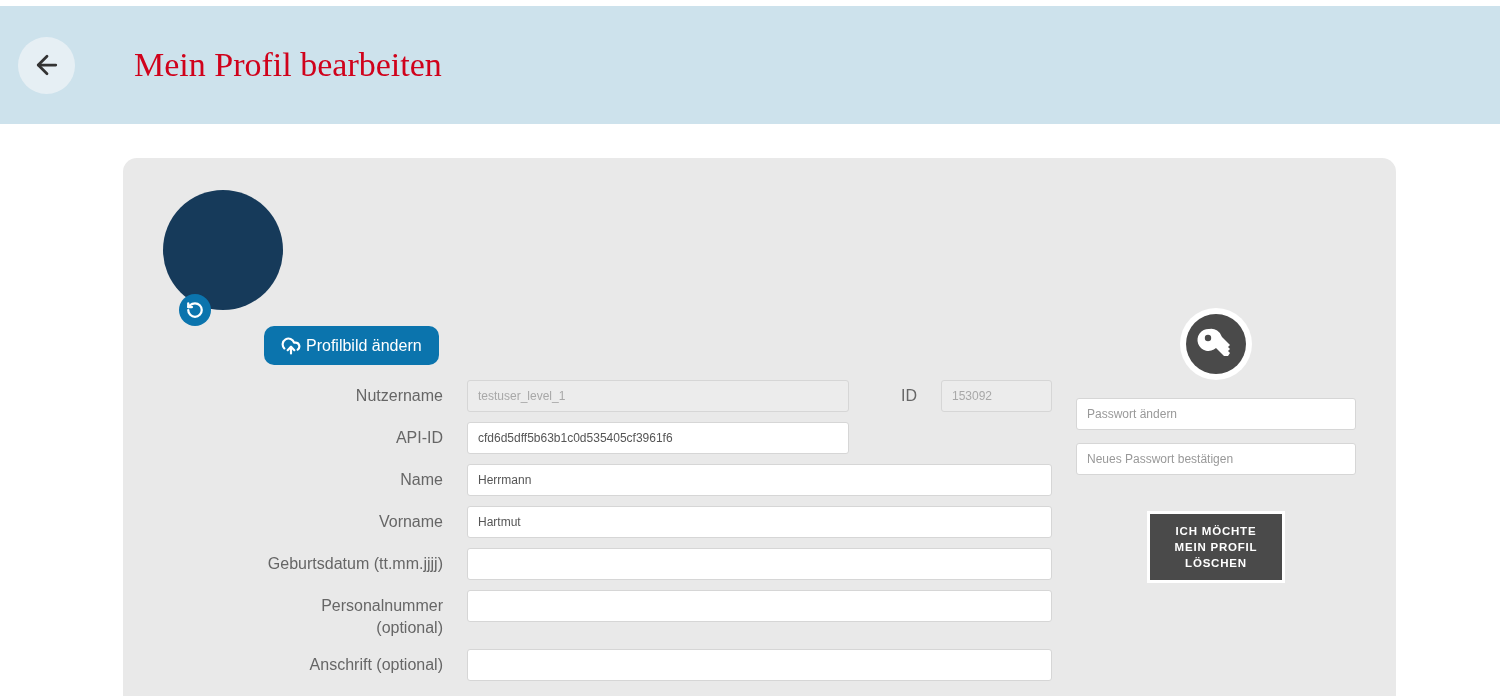 Image resolution: width=1500 pixels, height=696 pixels. Describe the element at coordinates (418, 438) in the screenshot. I see `field-label: API-ID` at that location.